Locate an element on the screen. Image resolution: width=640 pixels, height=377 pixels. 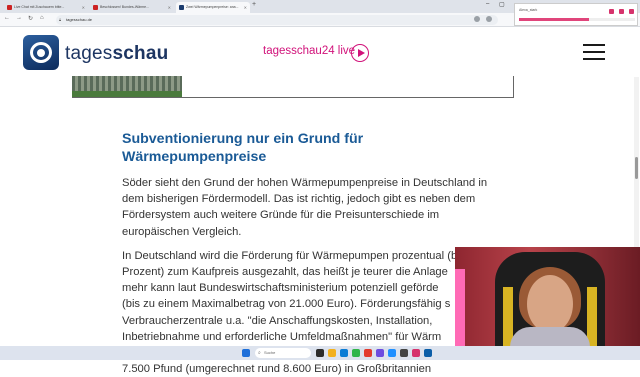
taskbar-search: Suche is located at coordinates (283, 353).